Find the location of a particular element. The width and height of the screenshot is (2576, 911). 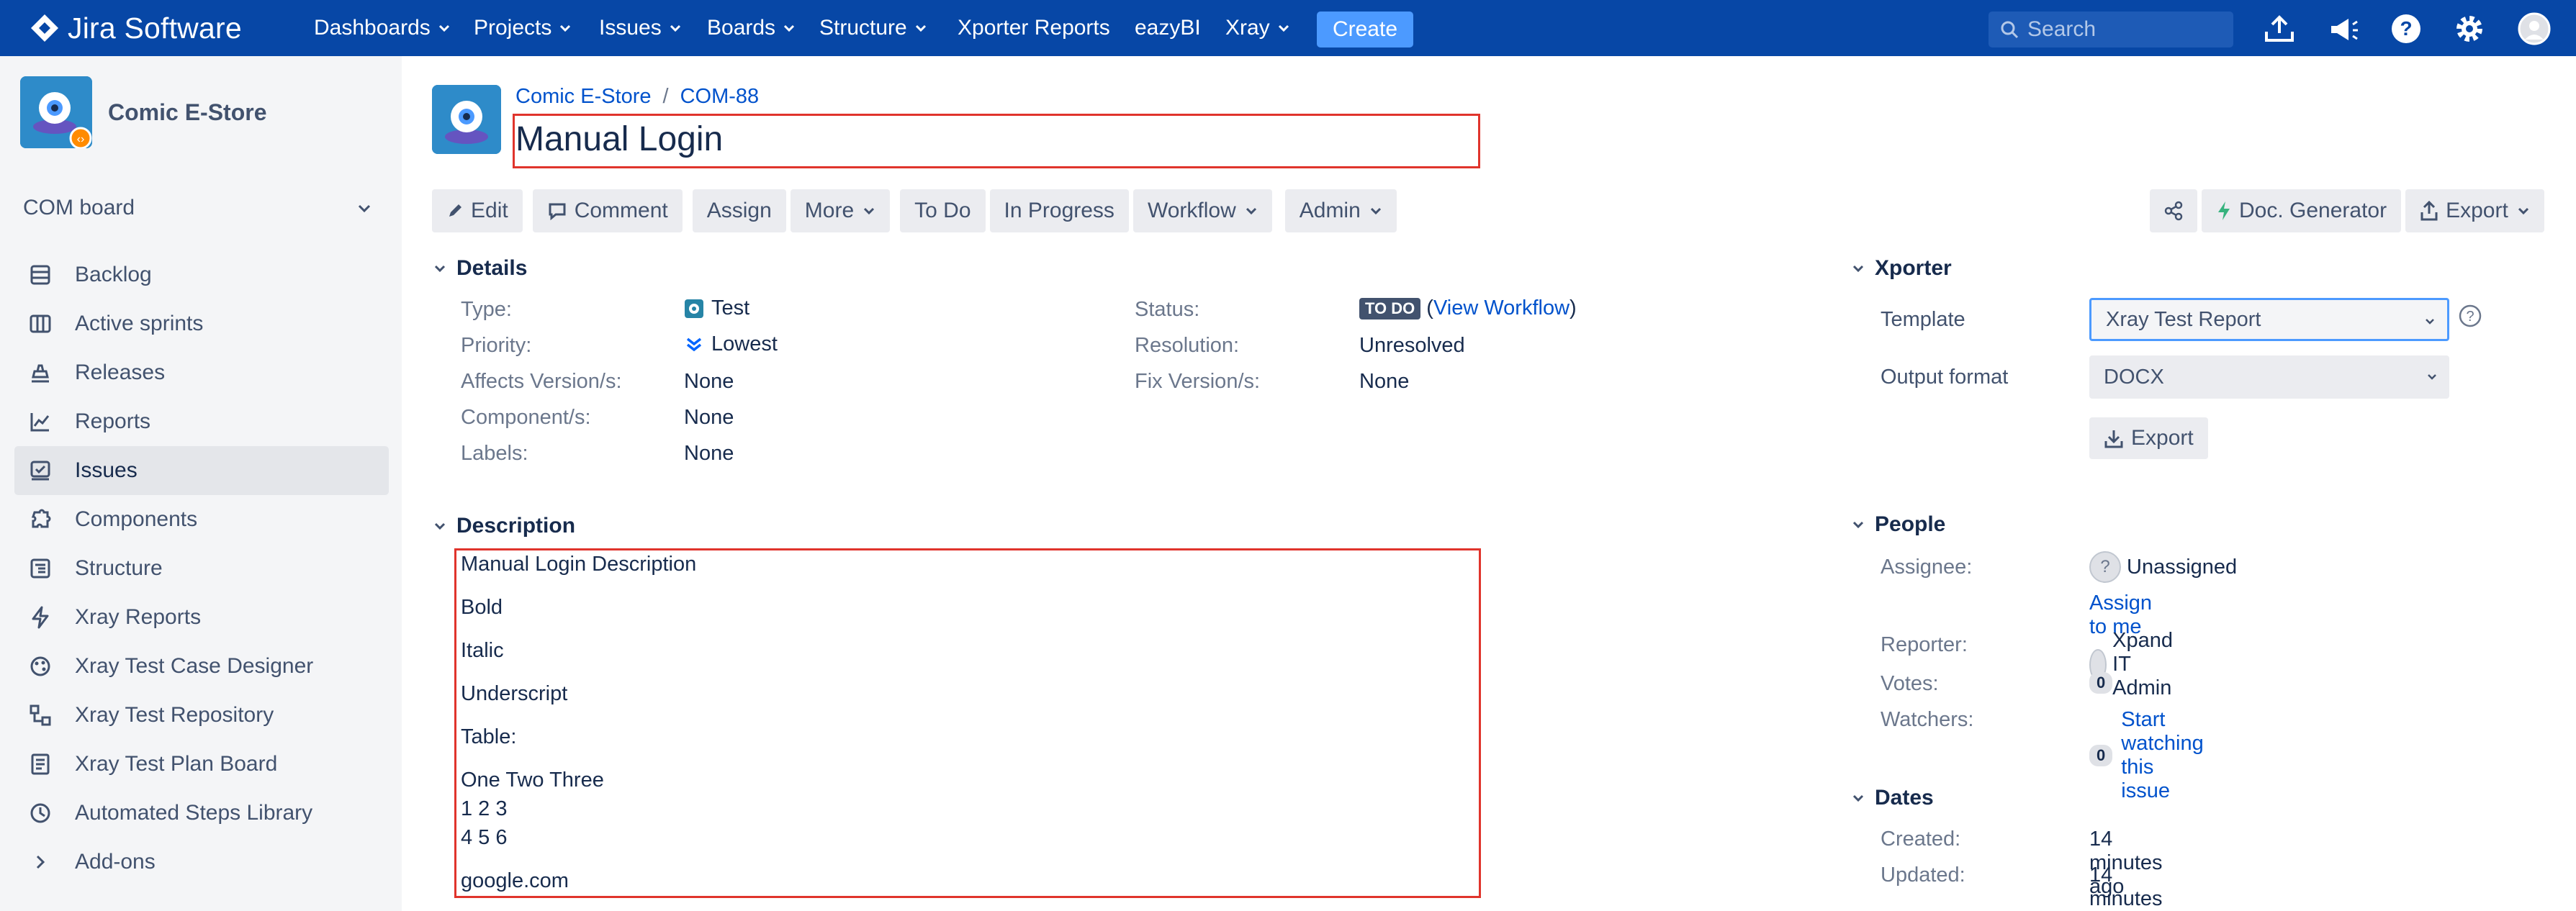

details-section-toggle: Details is located at coordinates (479, 268).